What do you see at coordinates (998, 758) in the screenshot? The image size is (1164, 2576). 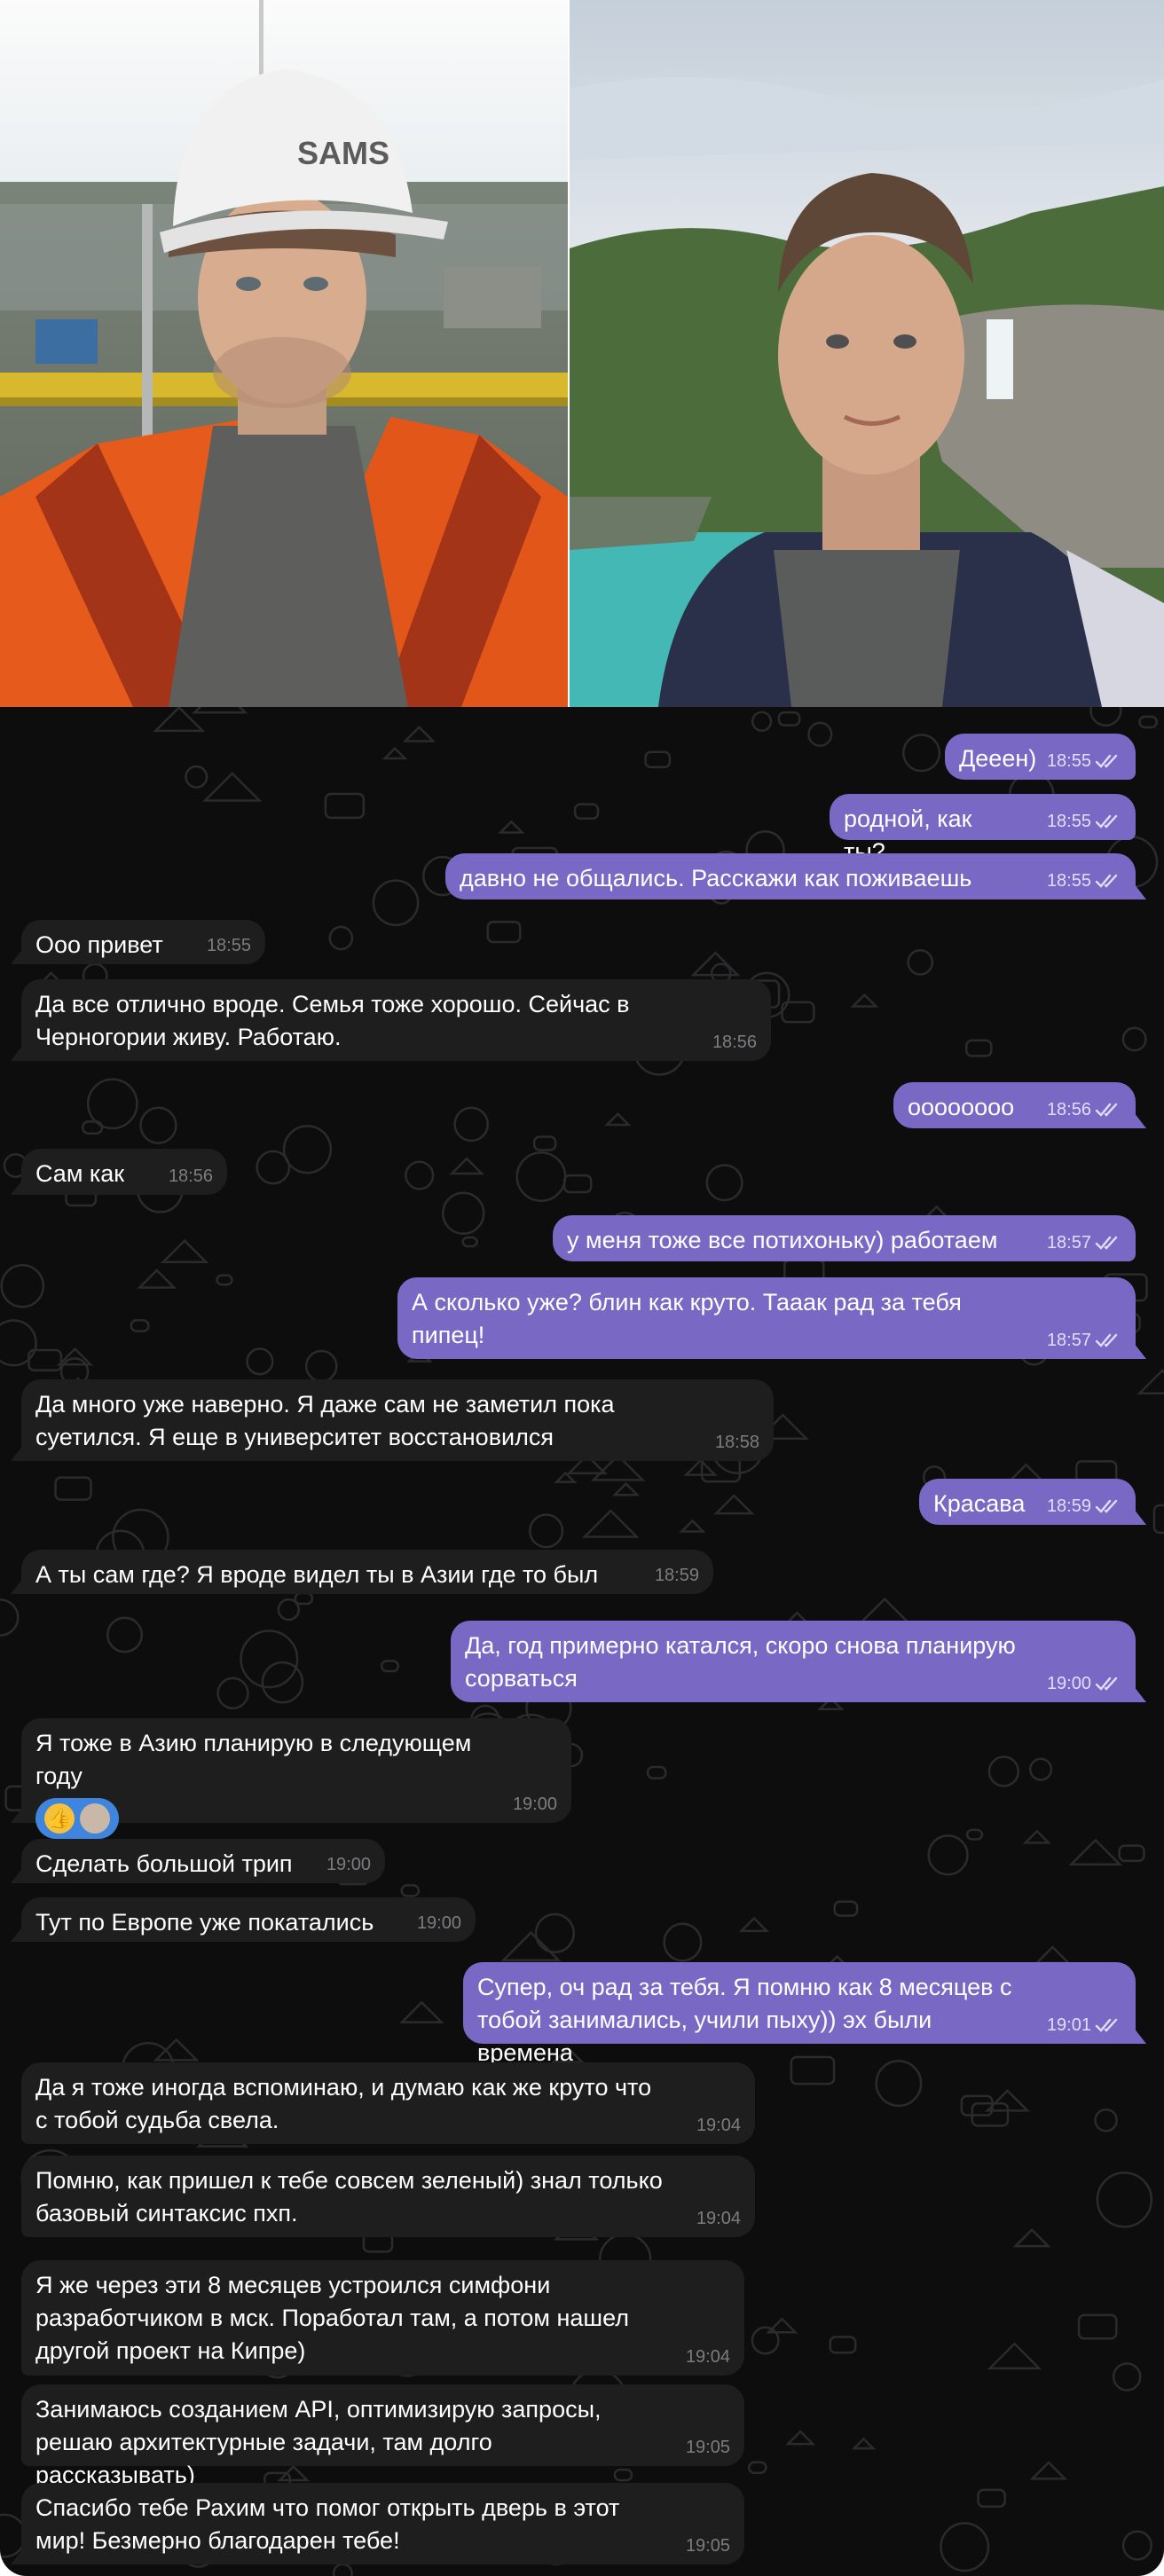 I see `message-text: Дееен)` at bounding box center [998, 758].